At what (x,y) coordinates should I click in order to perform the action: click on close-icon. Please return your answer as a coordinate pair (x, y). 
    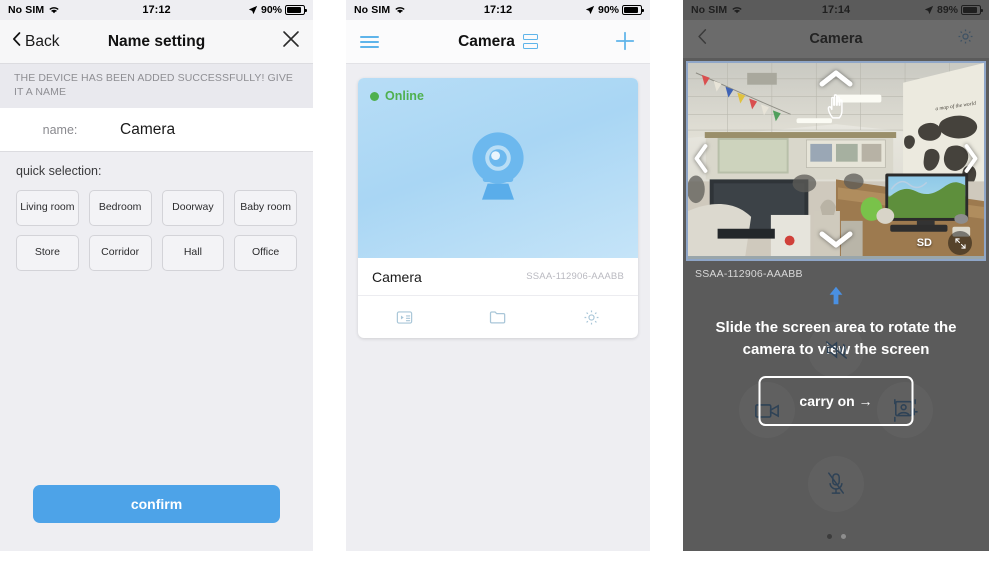
    Looking at the image, I should click on (291, 41).